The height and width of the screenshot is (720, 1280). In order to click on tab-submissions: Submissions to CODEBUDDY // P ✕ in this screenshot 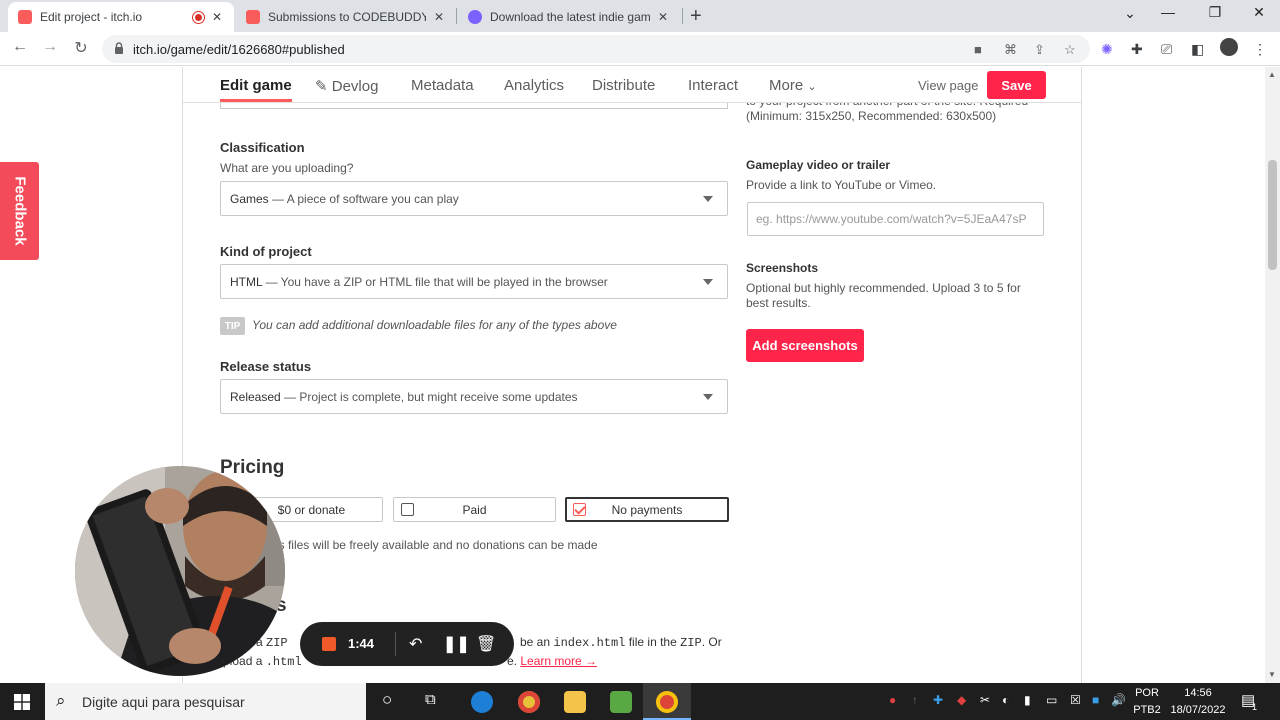, I will do `click(346, 17)`.